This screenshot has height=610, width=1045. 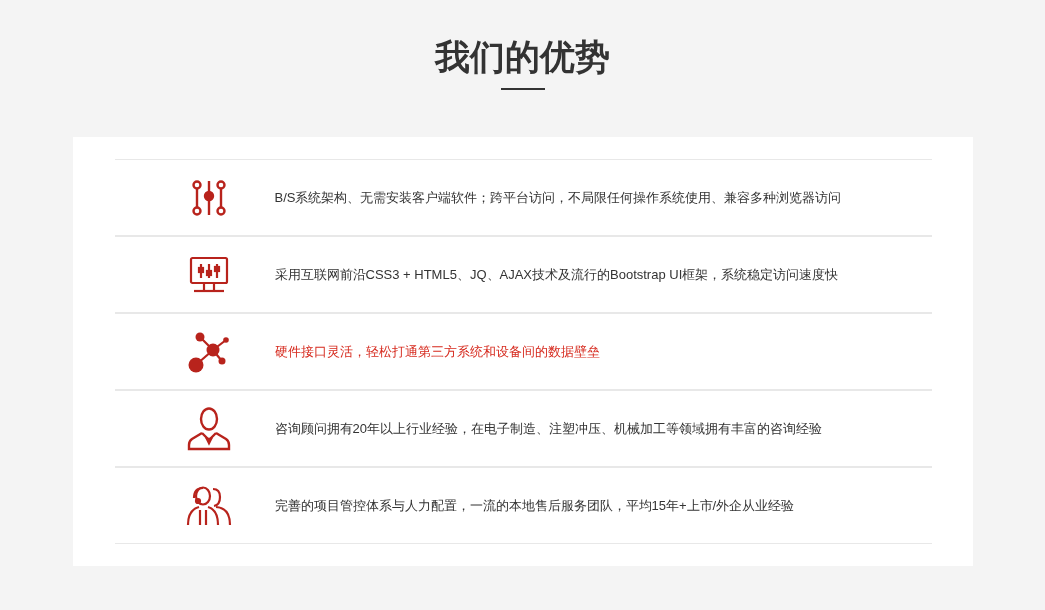 What do you see at coordinates (522, 57) in the screenshot?
I see `section-title: 我们的优势` at bounding box center [522, 57].